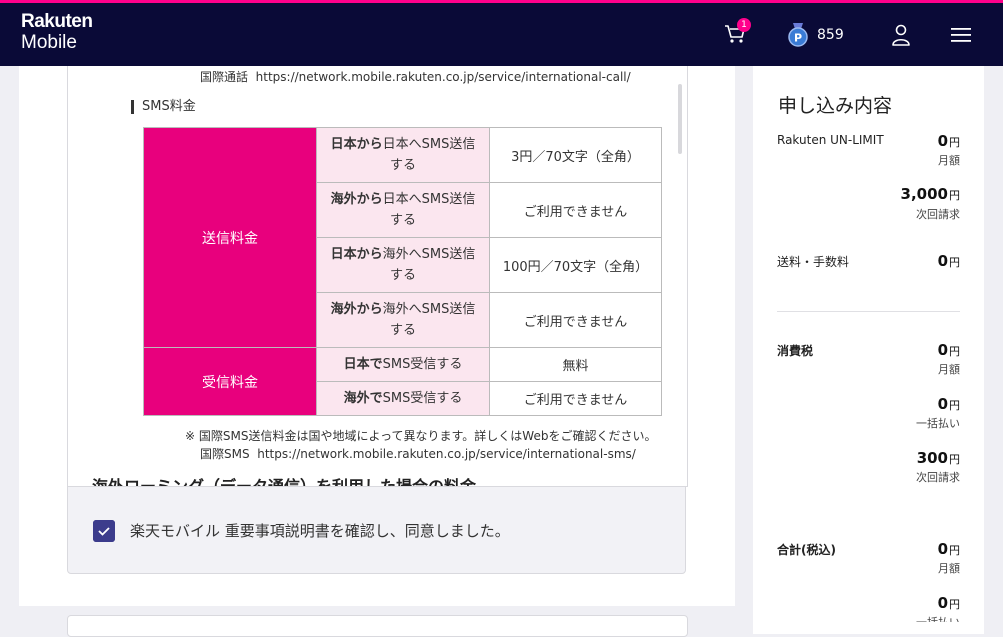 Image resolution: width=1003 pixels, height=637 pixels. I want to click on total-once-amount: 0円, so click(948, 603).